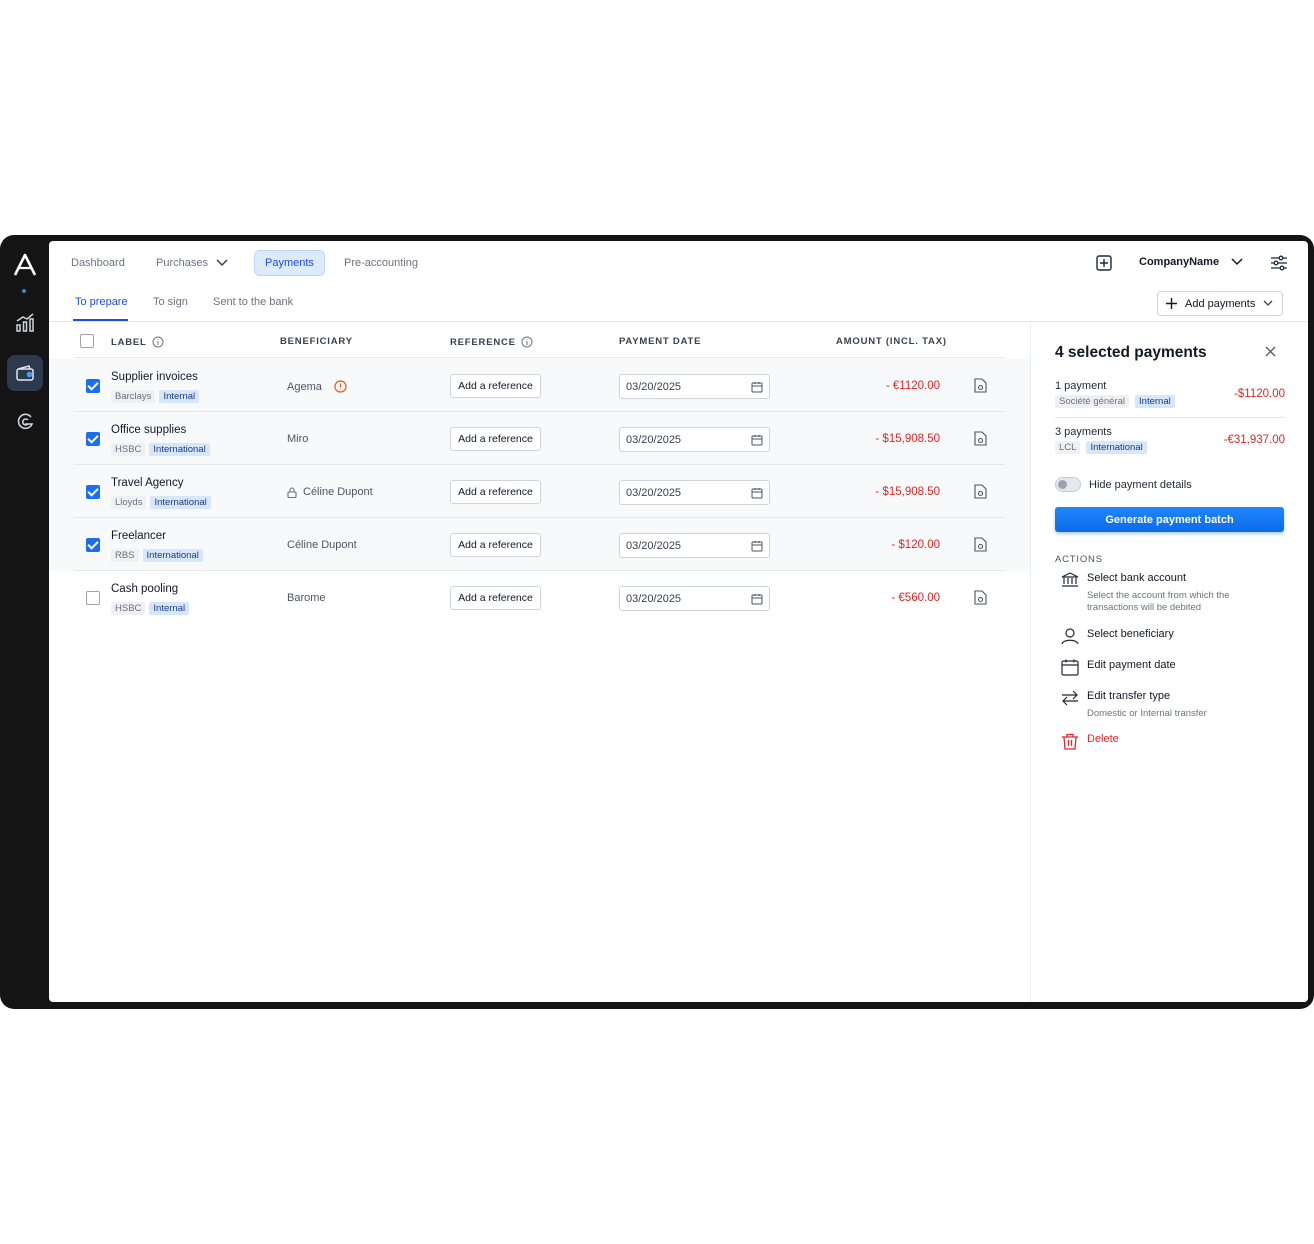 The height and width of the screenshot is (1244, 1314). Describe the element at coordinates (129, 502) in the screenshot. I see `bank-tag: Lloyds` at that location.